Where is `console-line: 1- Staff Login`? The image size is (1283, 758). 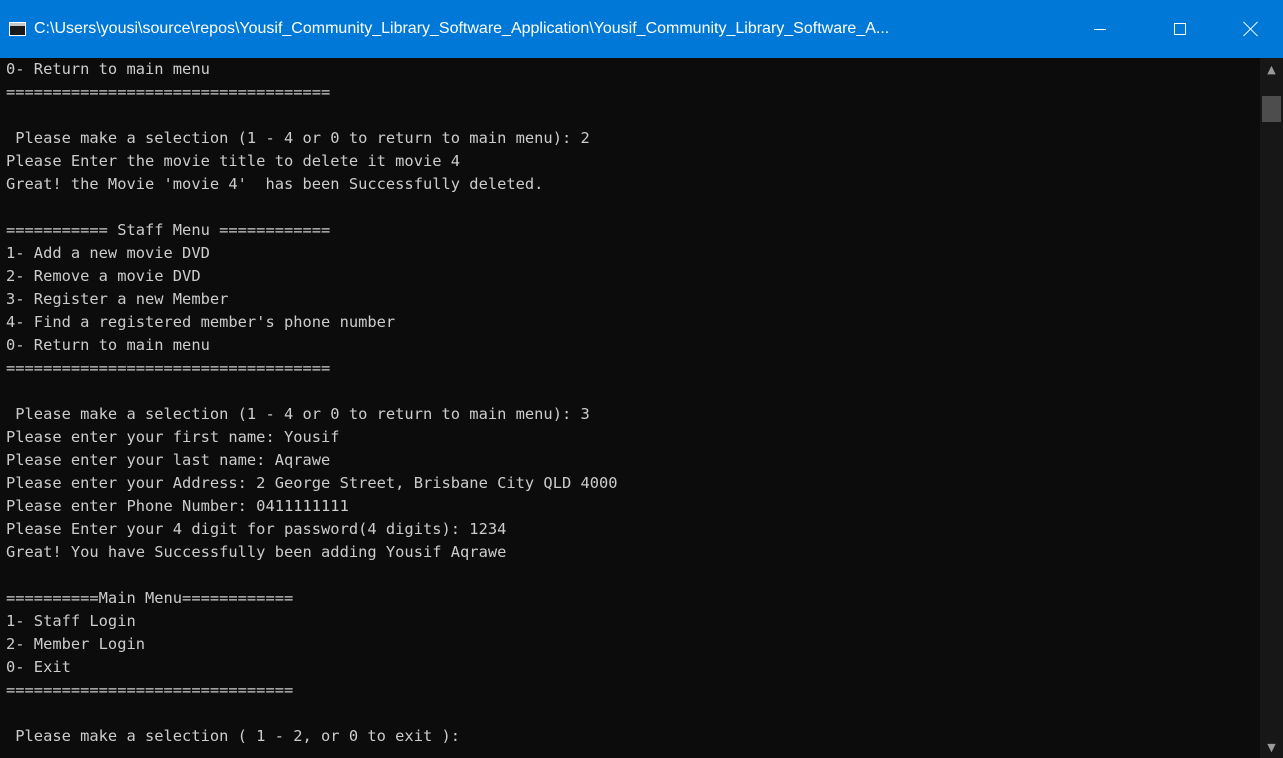
console-line: 1- Staff Login is located at coordinates (71, 621).